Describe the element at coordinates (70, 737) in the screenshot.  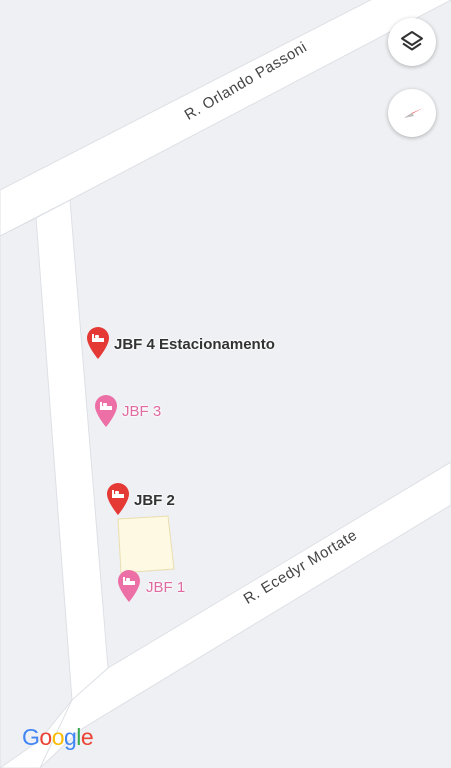
I see `logo-letter: g` at that location.